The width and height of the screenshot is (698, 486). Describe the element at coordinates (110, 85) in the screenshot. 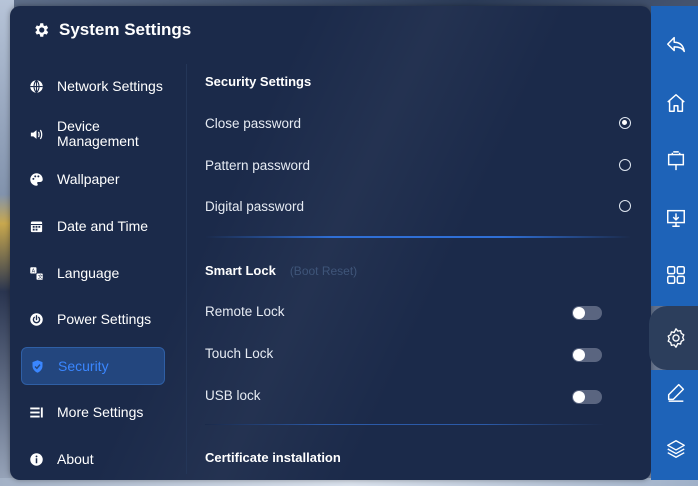

I see `sidebar-item-label: Network Settings` at that location.